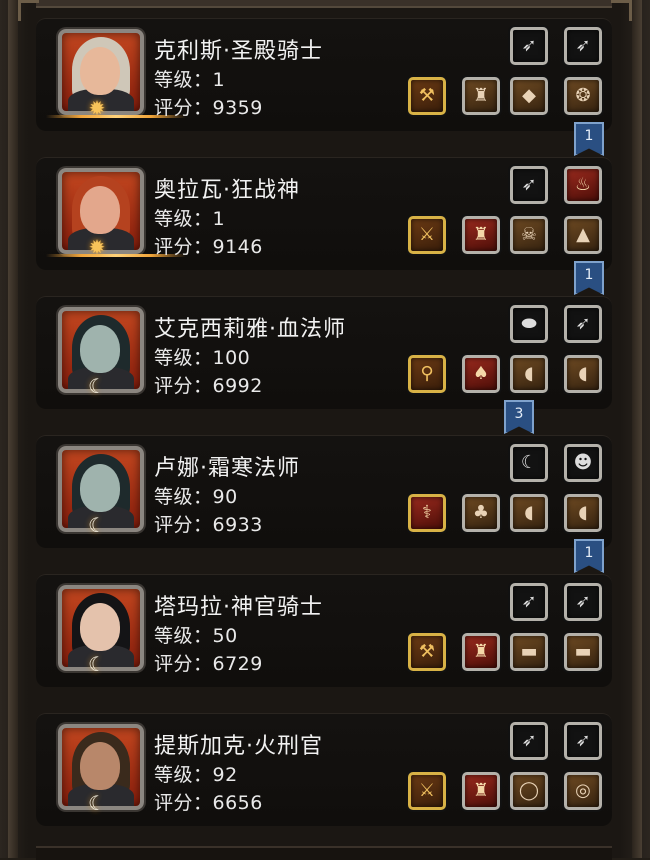  Describe the element at coordinates (583, 96) in the screenshot. I see `ornate-ring-icon: ❂` at that location.